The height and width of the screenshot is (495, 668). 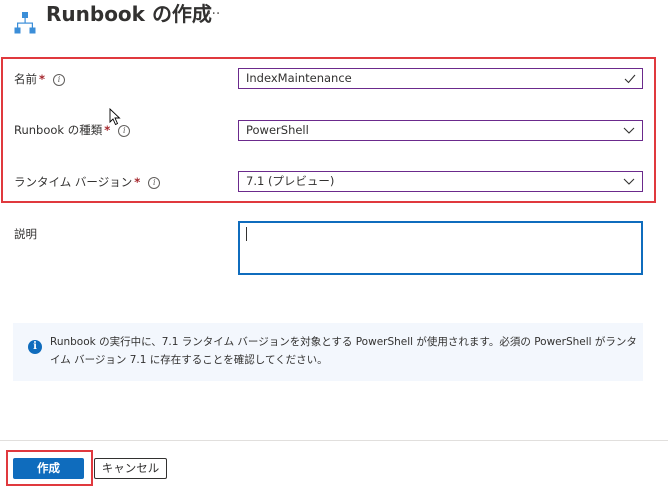 I want to click on name-input: IndexMaintenance, so click(x=440, y=78).